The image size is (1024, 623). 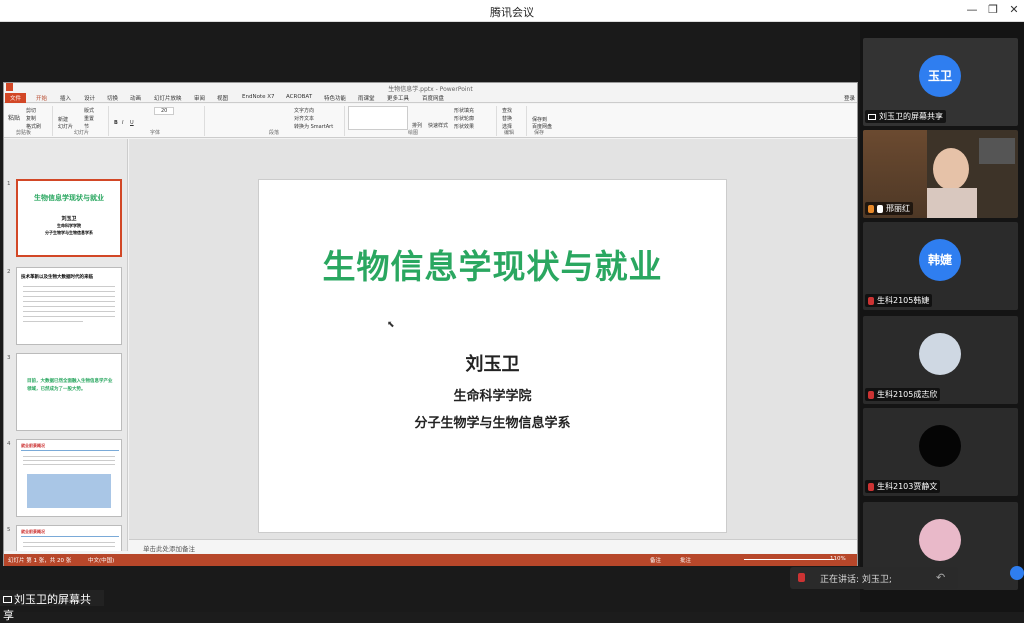 I want to click on participant-tile: 韩婕 生科2105韩婕, so click(x=940, y=266).